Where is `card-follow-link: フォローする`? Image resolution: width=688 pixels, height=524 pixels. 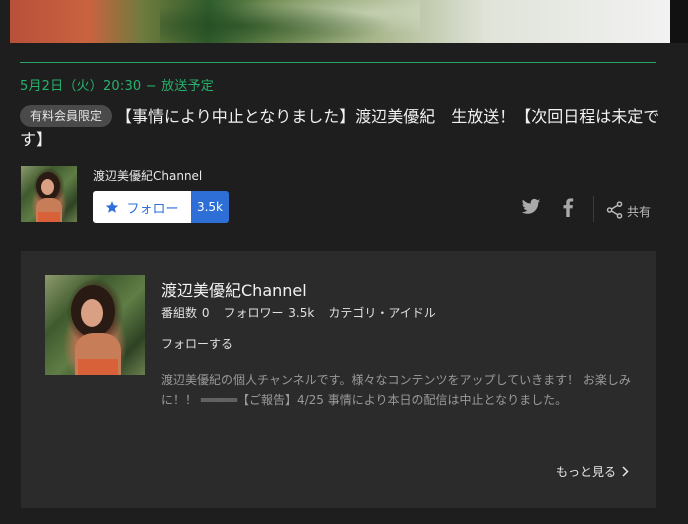 card-follow-link: フォローする is located at coordinates (197, 343).